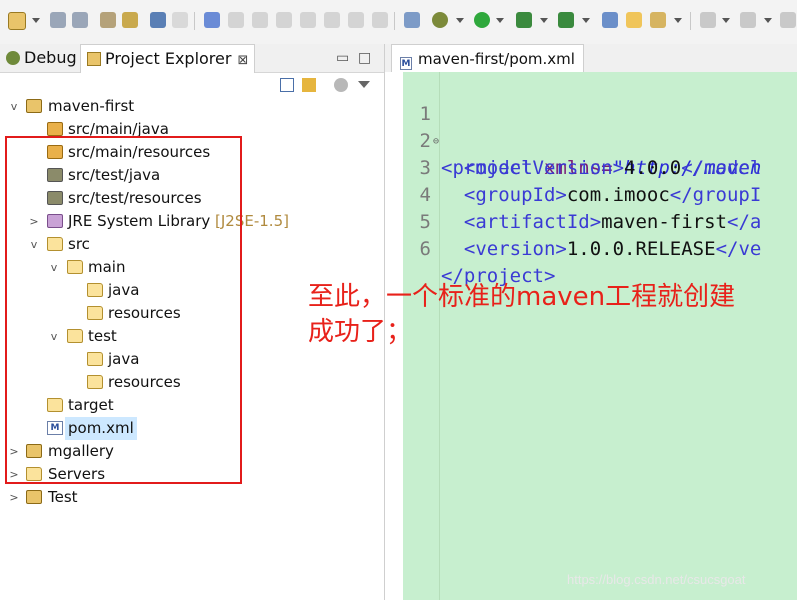  Describe the element at coordinates (34, 106) in the screenshot. I see `maven-project-icon` at that location.